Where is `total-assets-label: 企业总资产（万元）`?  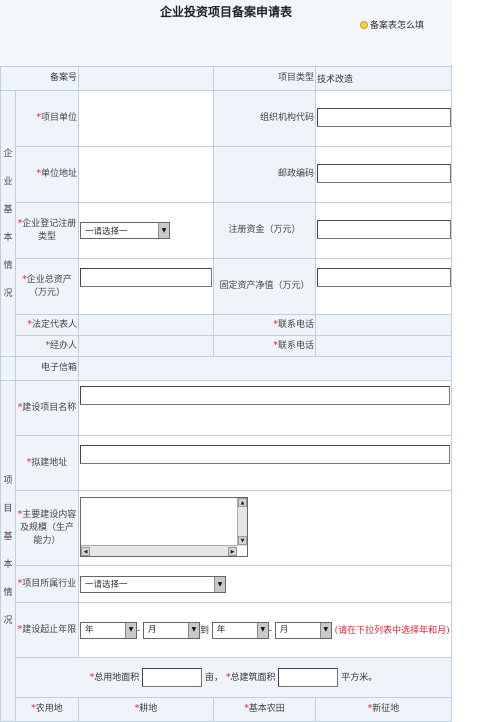
total-assets-label: 企业总资产（万元） is located at coordinates (49, 286).